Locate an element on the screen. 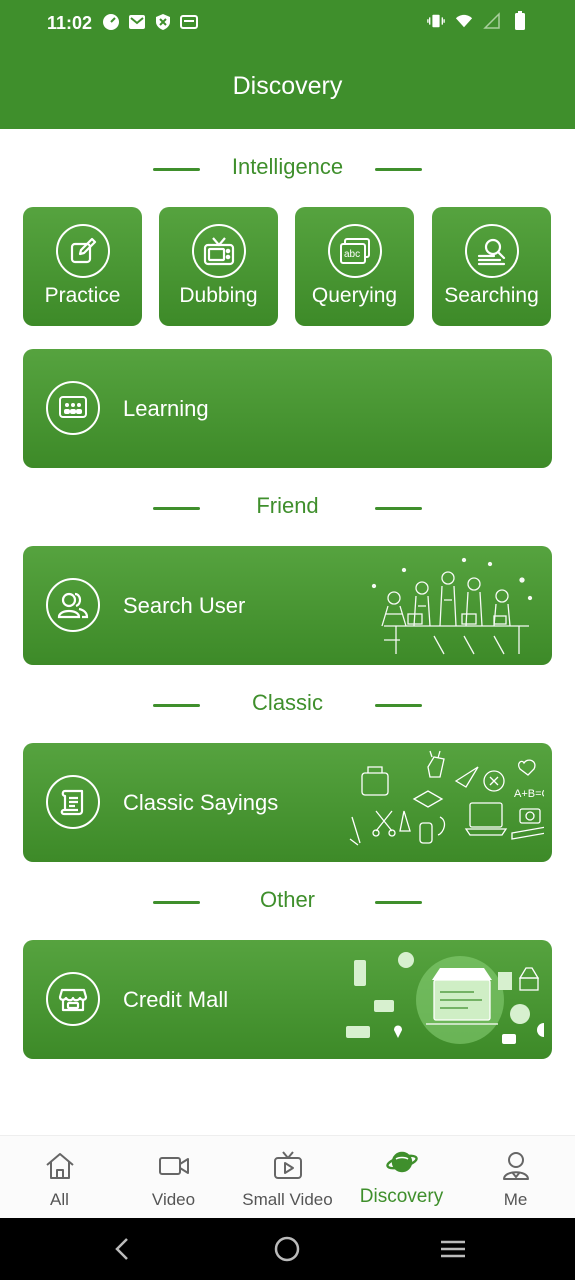  status-bar: 11:02 is located at coordinates (287, 24).